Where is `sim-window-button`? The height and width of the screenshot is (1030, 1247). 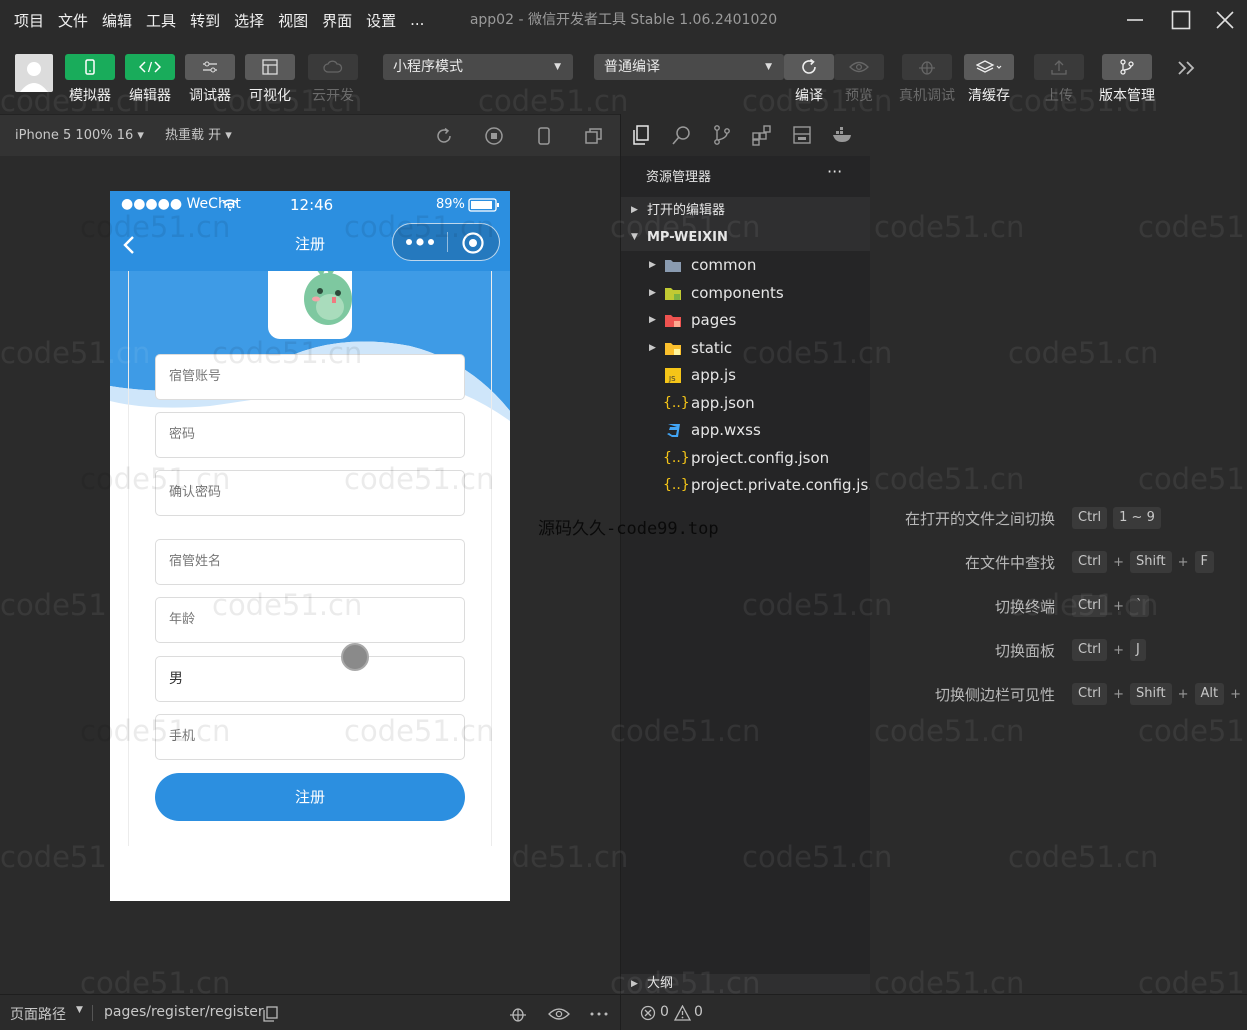
sim-window-button is located at coordinates (594, 136).